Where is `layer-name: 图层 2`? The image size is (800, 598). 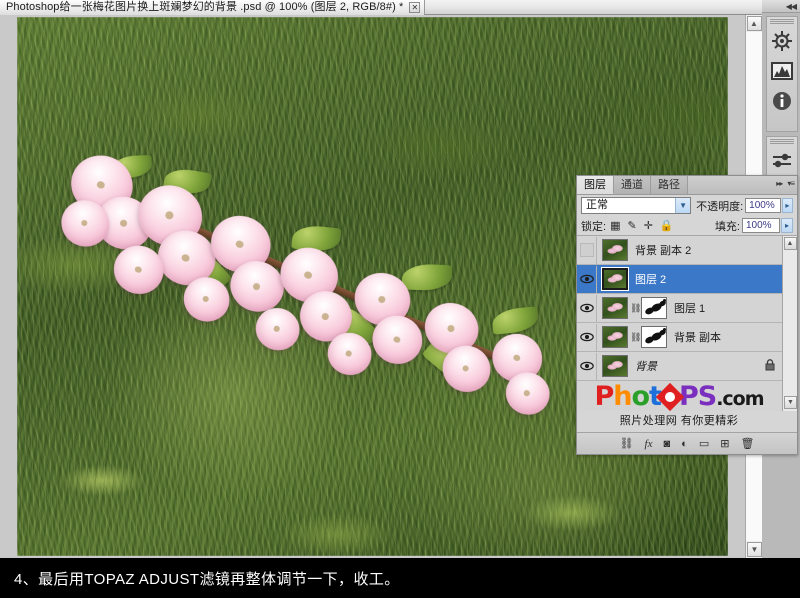 layer-name: 图层 2 is located at coordinates (650, 279).